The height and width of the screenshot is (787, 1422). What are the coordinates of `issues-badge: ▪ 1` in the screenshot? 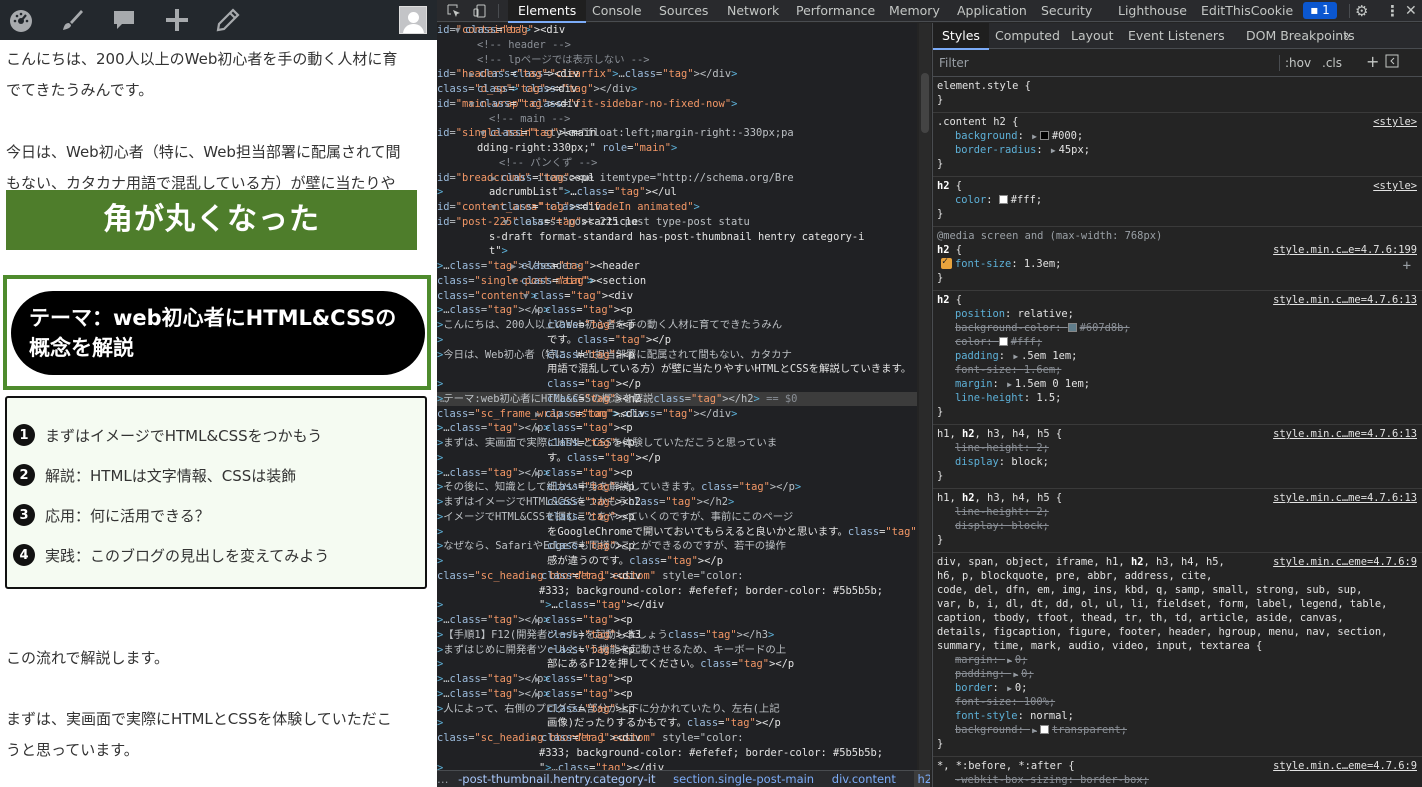 It's located at (1320, 10).